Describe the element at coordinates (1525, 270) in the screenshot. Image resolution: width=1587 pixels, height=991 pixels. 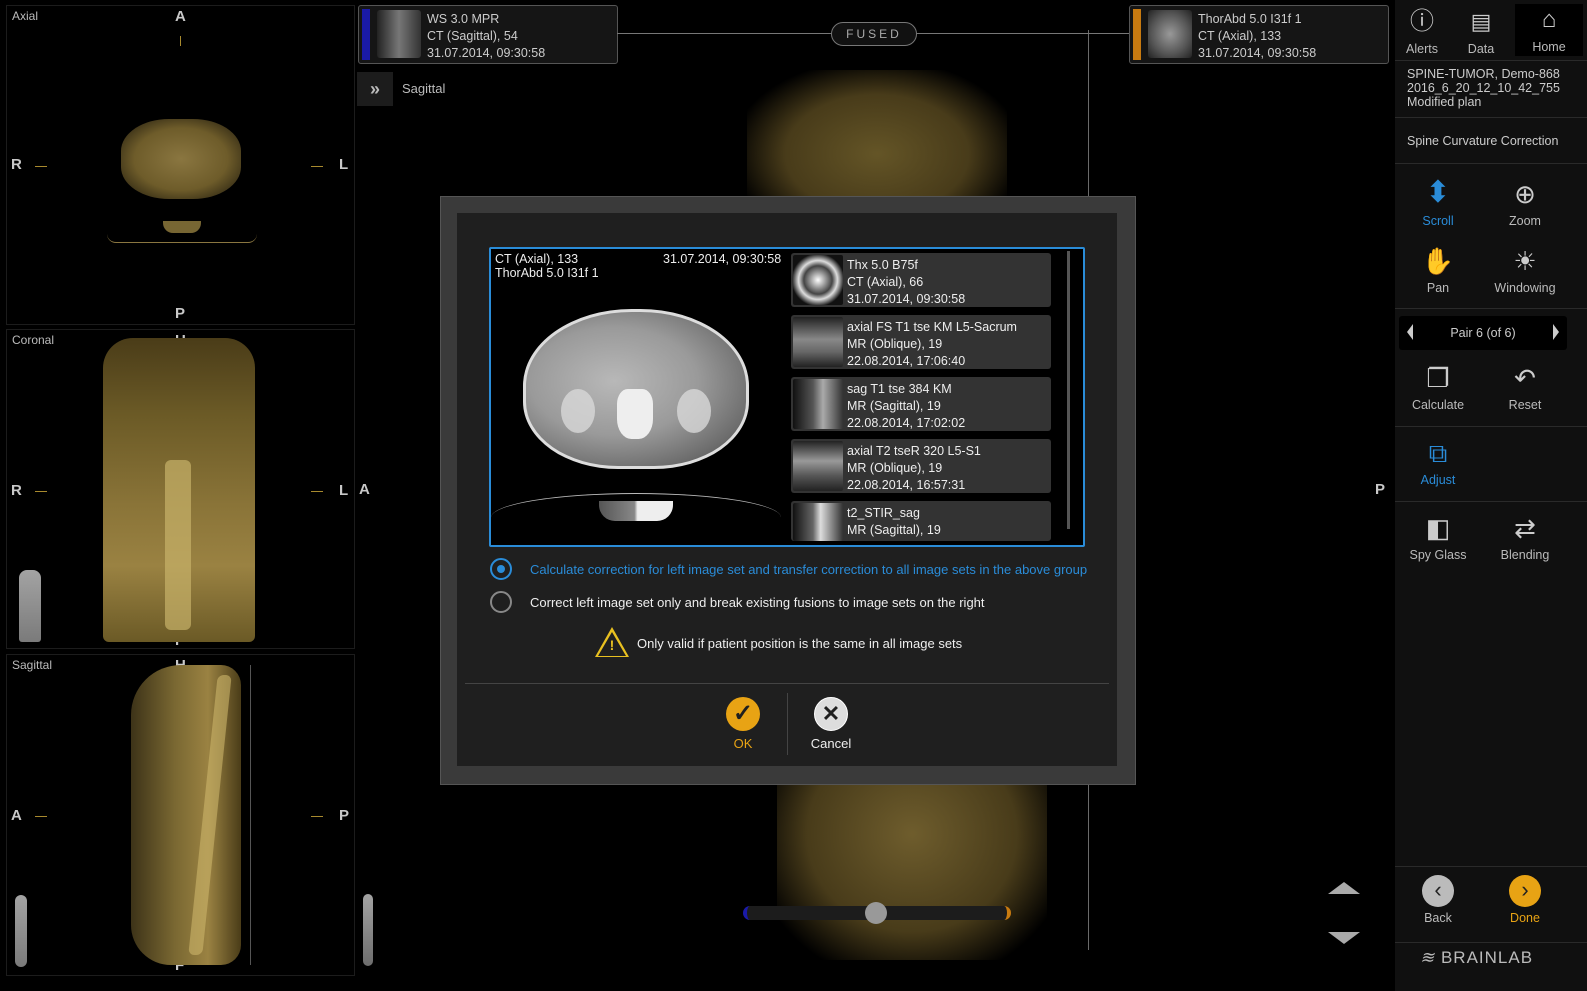
I see `windowing-tool-button: ☀ Windowing` at that location.